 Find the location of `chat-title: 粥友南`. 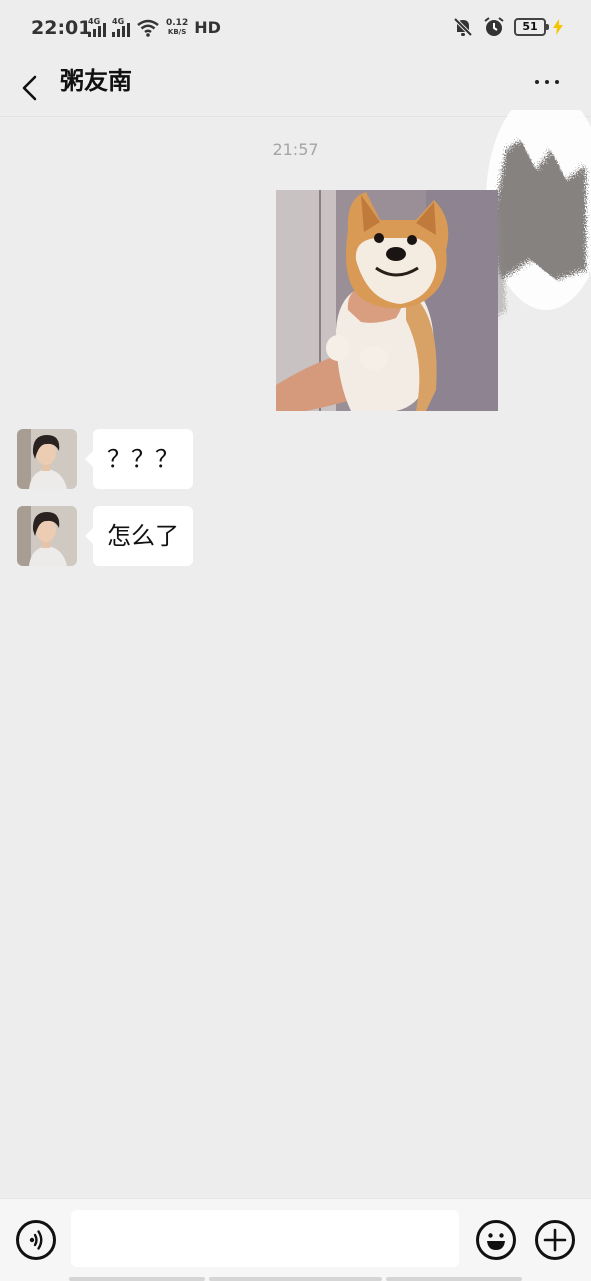

chat-title: 粥友南 is located at coordinates (96, 81).